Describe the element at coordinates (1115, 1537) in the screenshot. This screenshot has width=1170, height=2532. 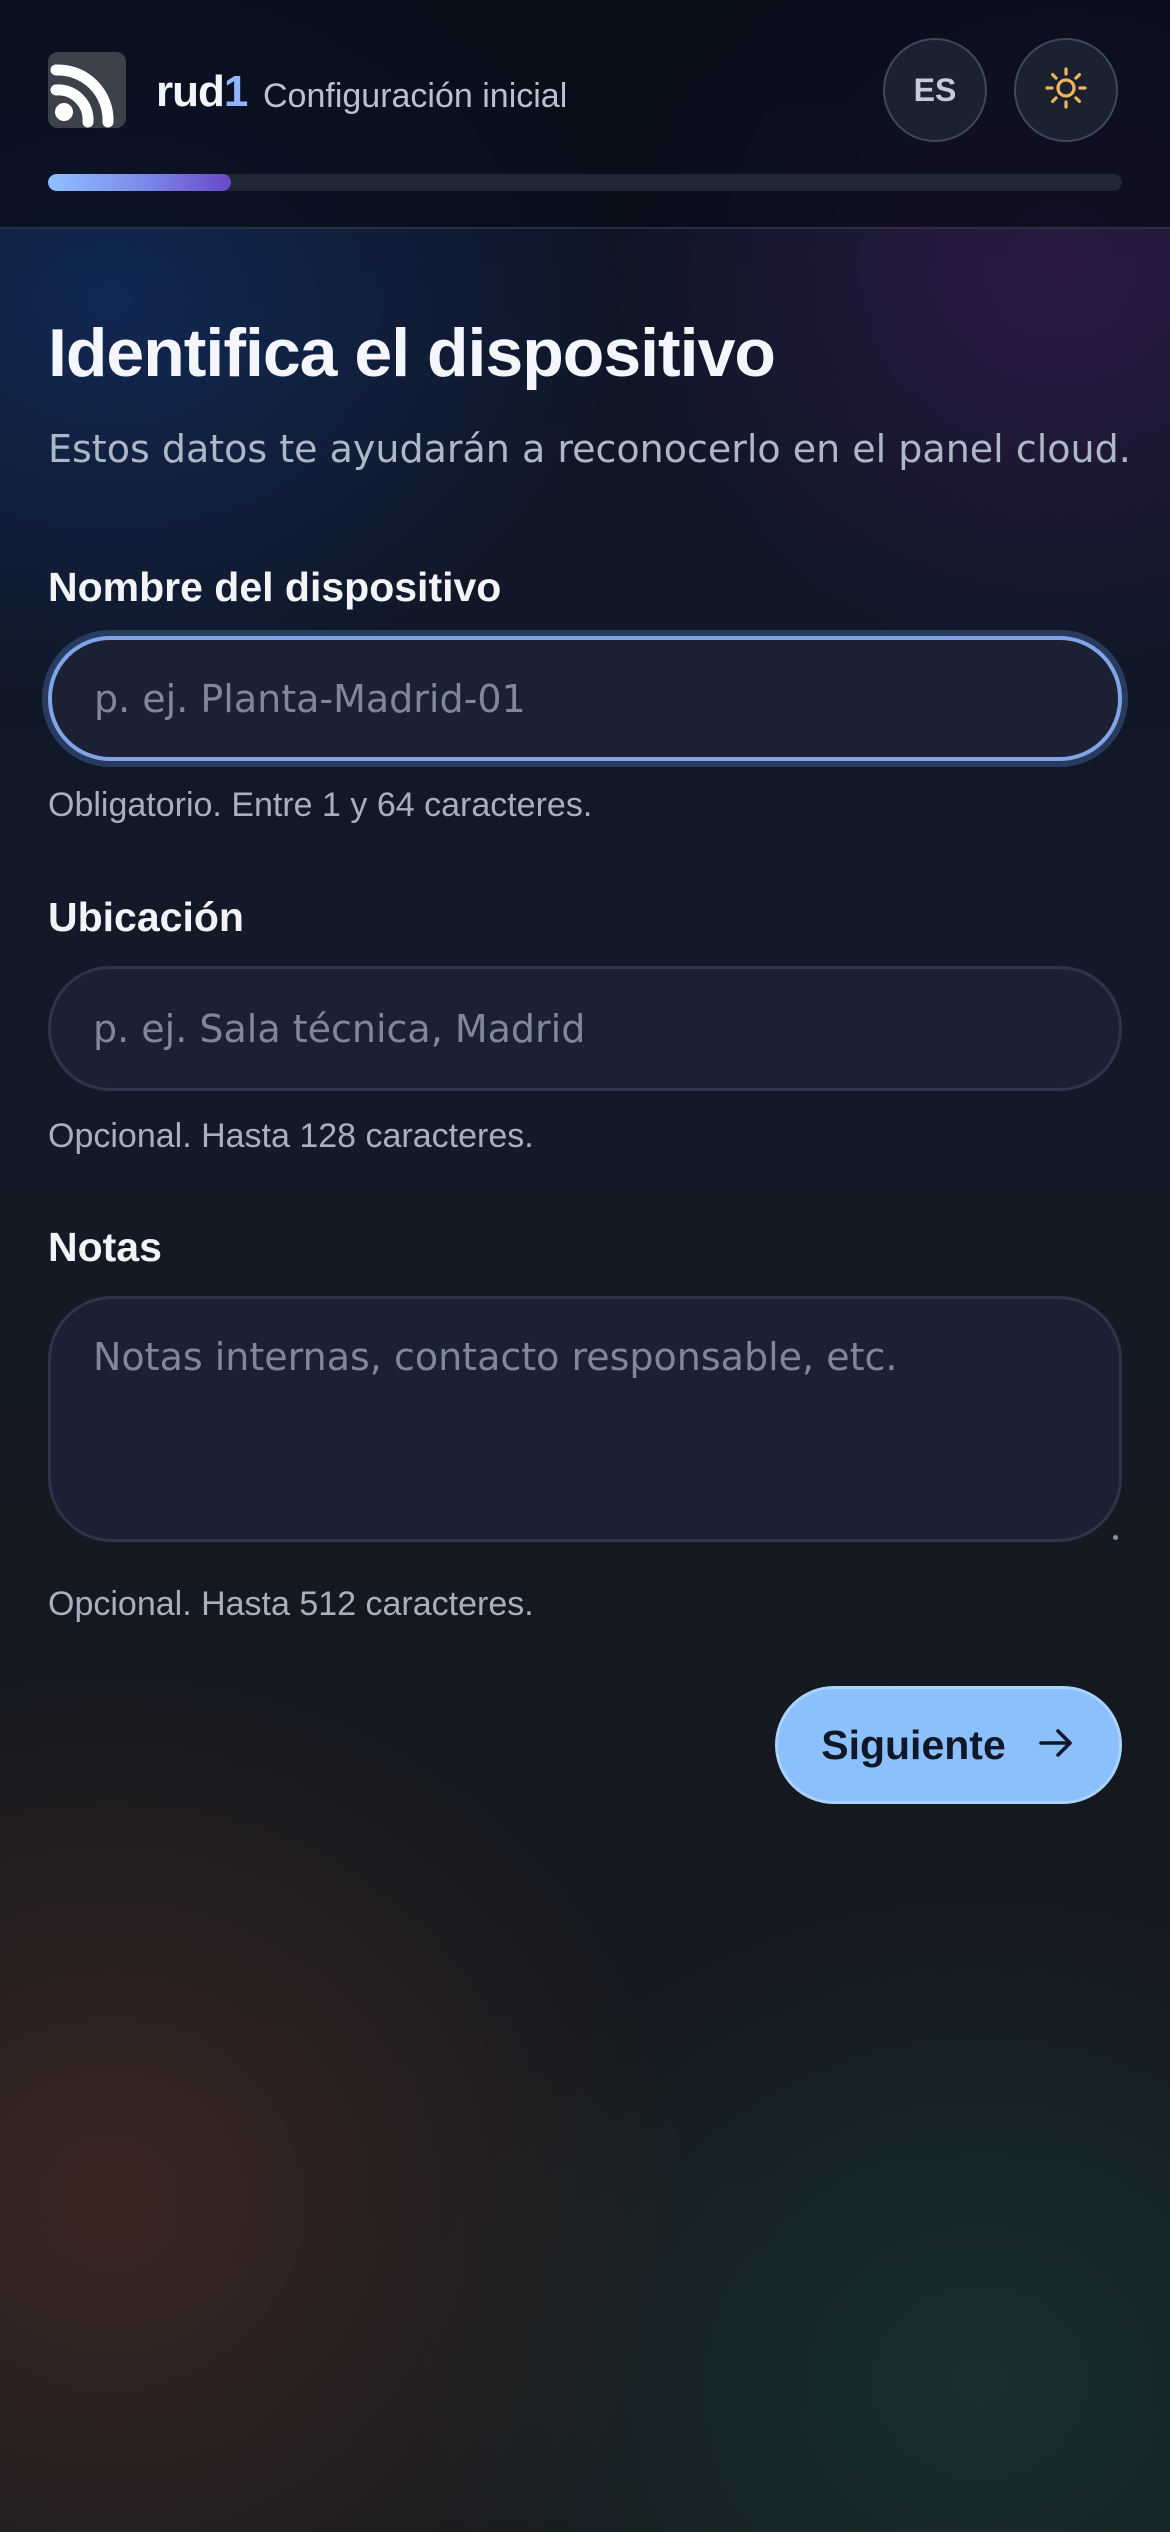
I see `resize-handle` at that location.